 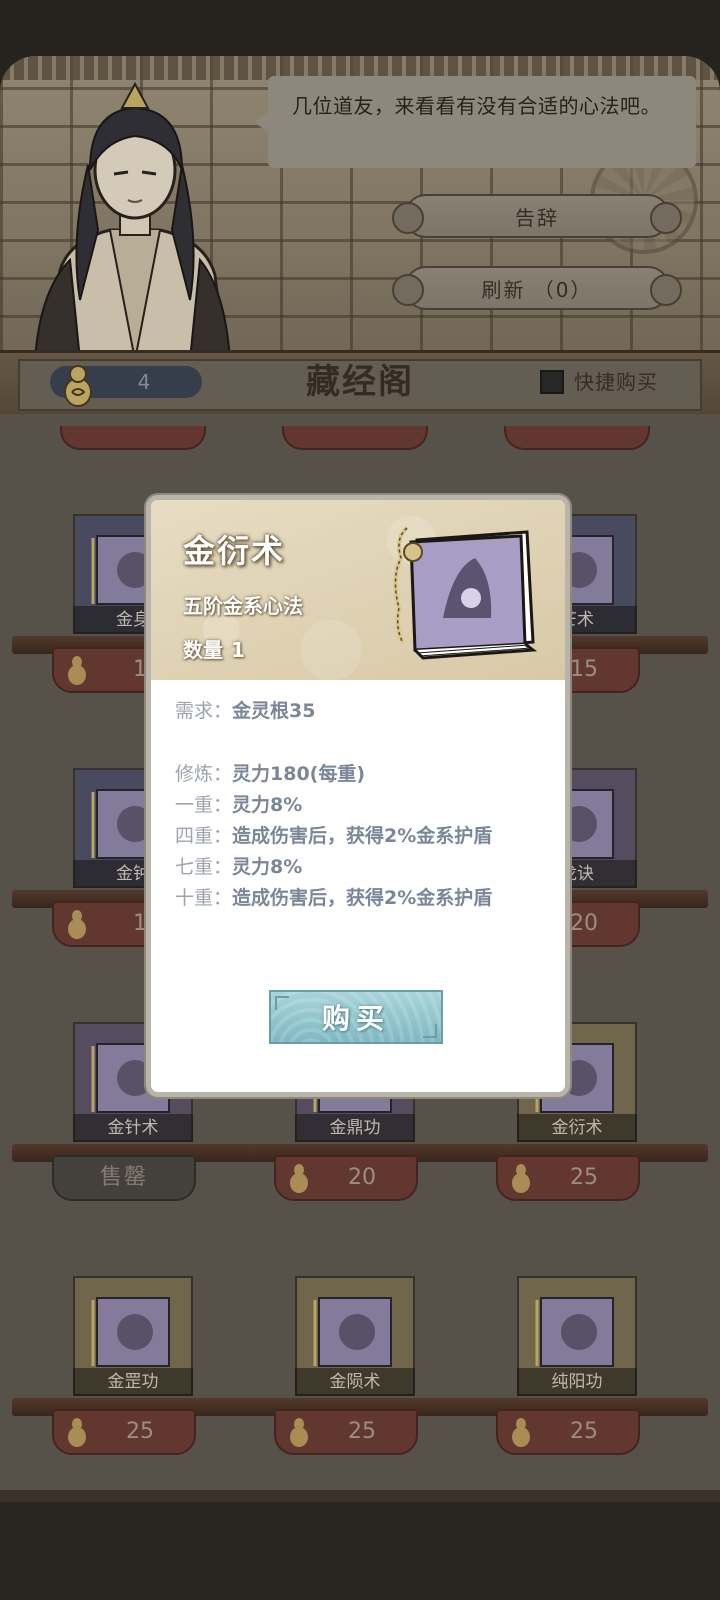 I want to click on row-value: 金灵根35, so click(x=274, y=711).